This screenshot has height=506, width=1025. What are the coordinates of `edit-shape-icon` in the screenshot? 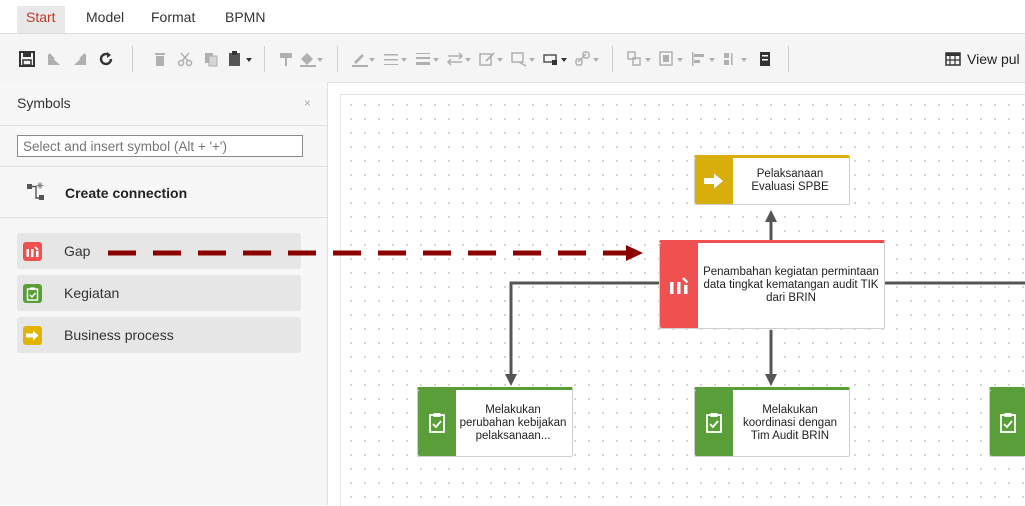 It's located at (491, 59).